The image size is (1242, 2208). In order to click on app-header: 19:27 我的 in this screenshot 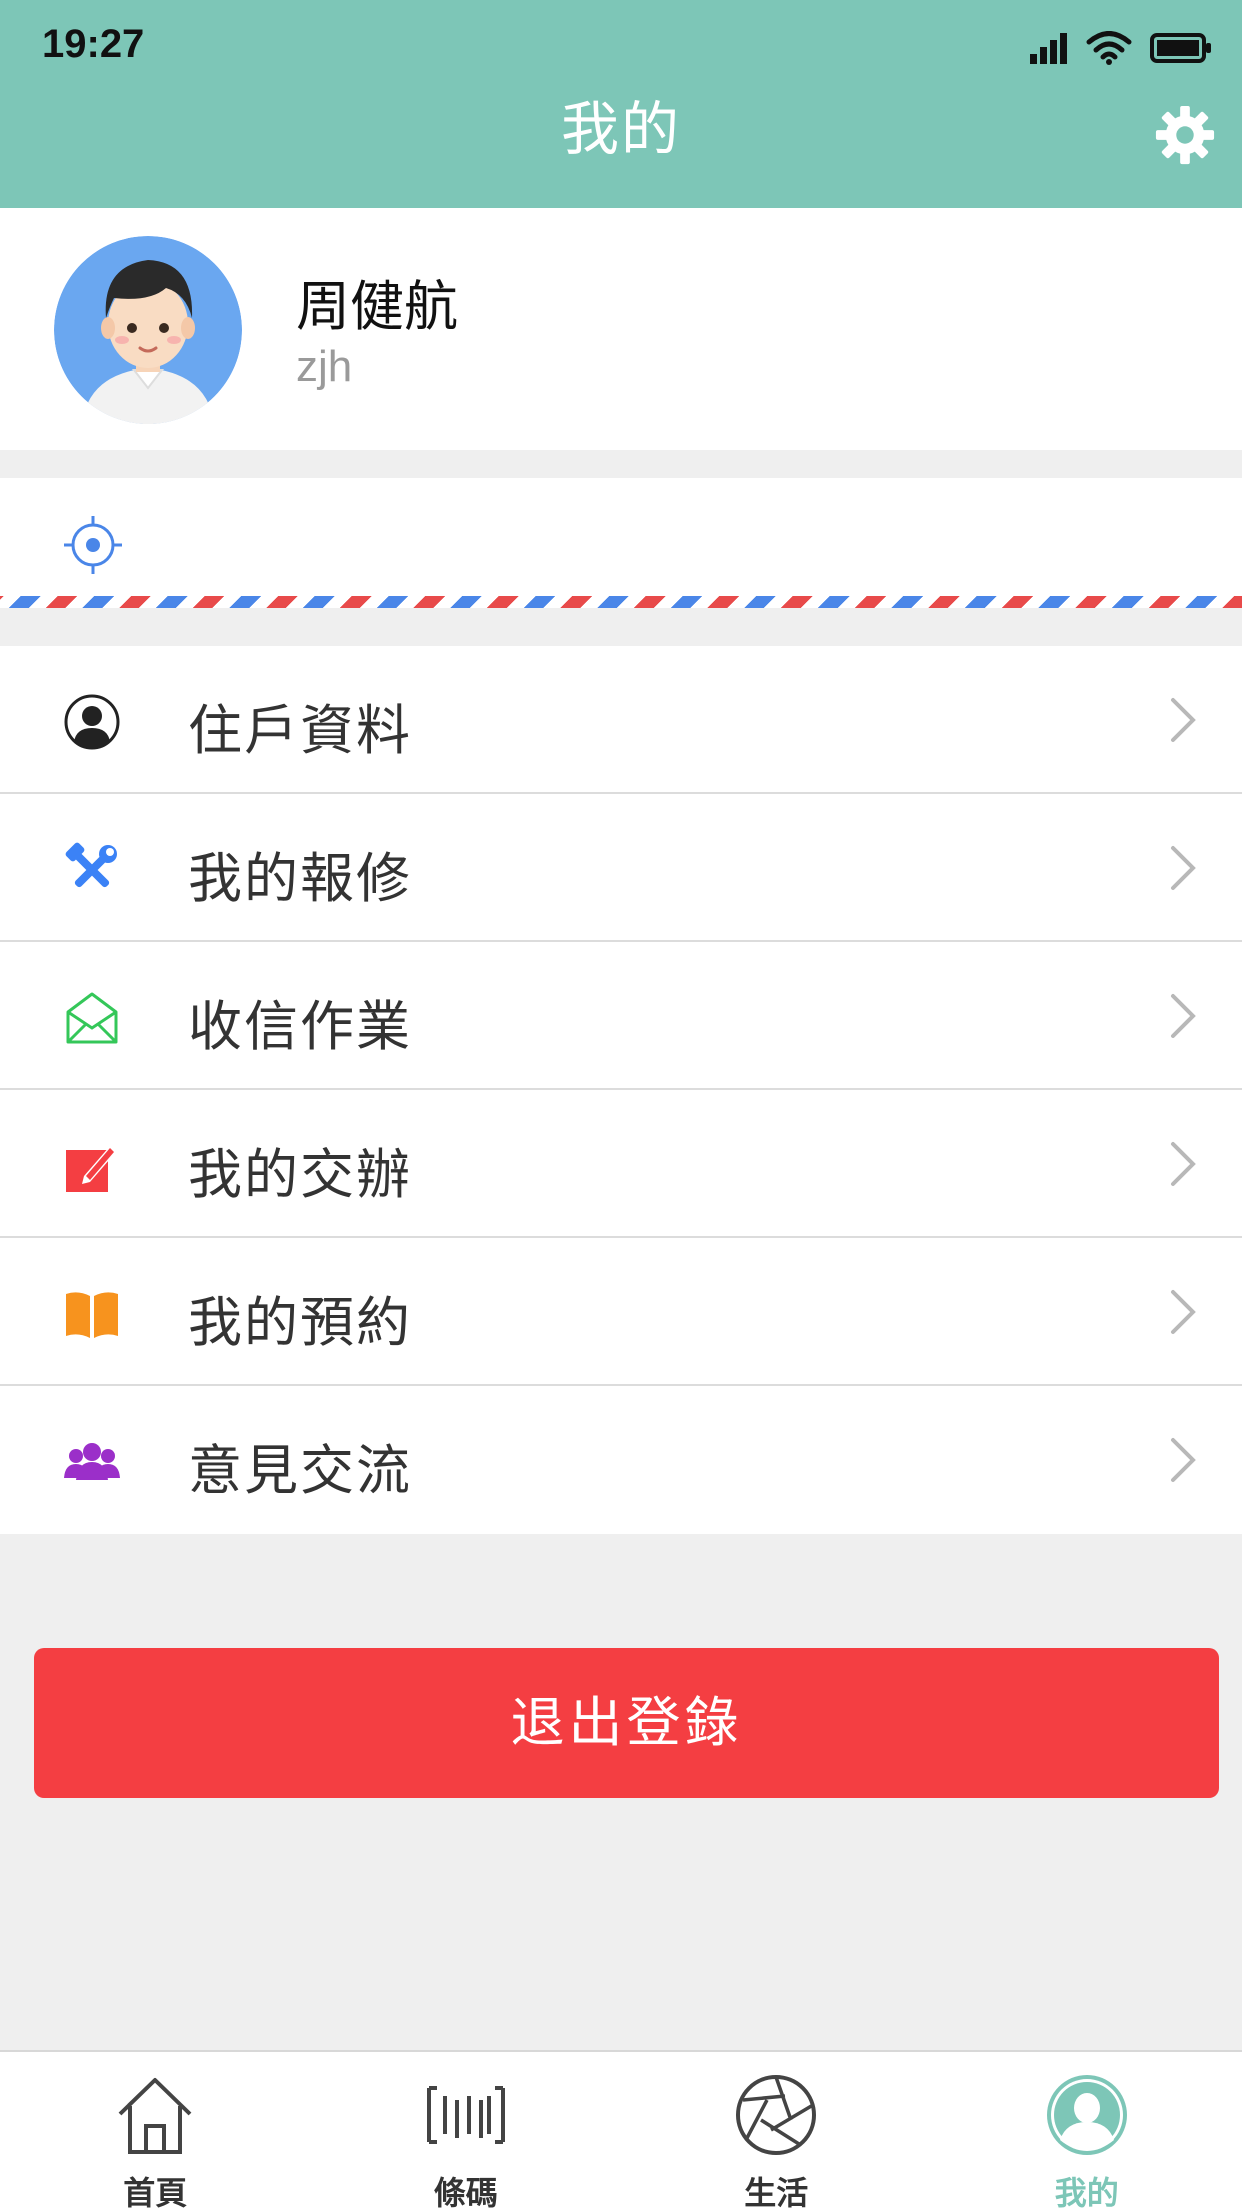, I will do `click(621, 104)`.